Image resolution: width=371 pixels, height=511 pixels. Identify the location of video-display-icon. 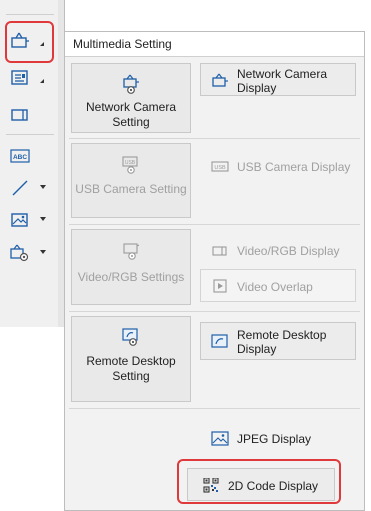
(219, 251).